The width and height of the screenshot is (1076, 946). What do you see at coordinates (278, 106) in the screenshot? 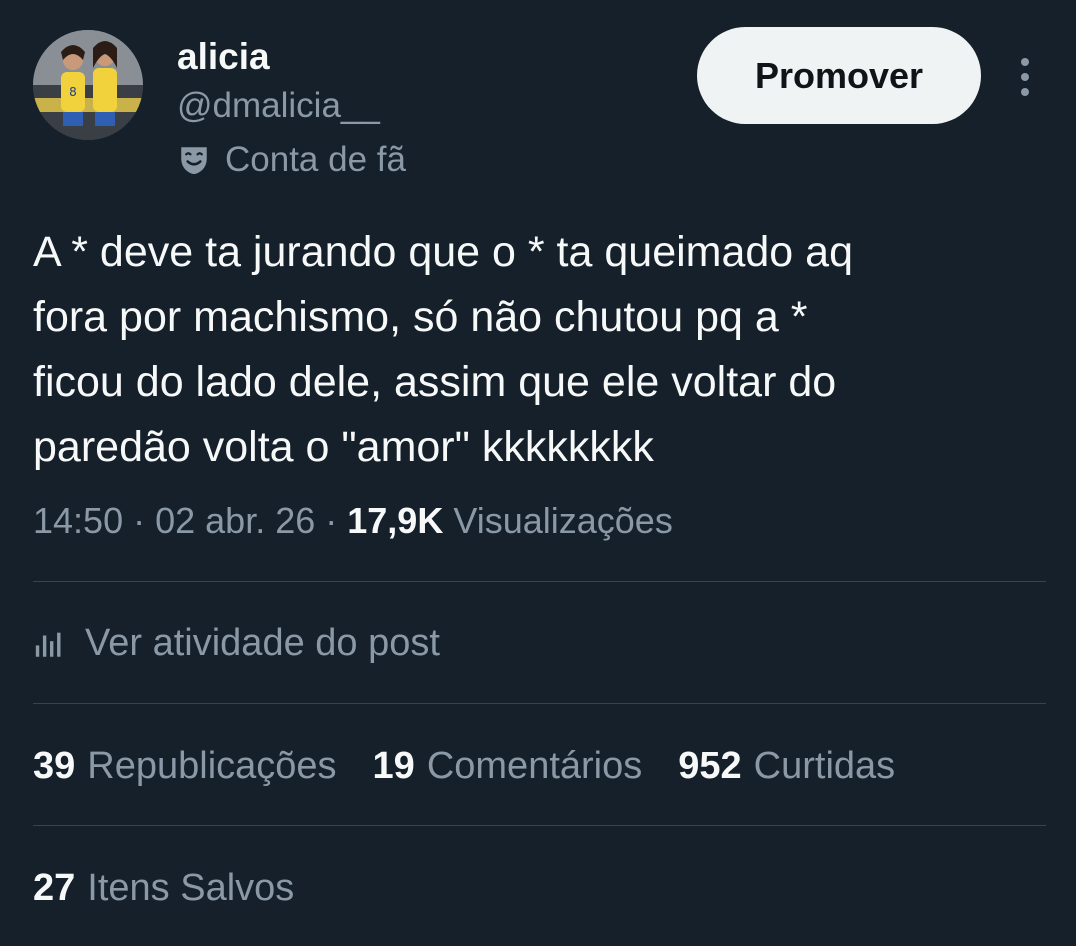
I see `user-handle: @dmalicia__` at bounding box center [278, 106].